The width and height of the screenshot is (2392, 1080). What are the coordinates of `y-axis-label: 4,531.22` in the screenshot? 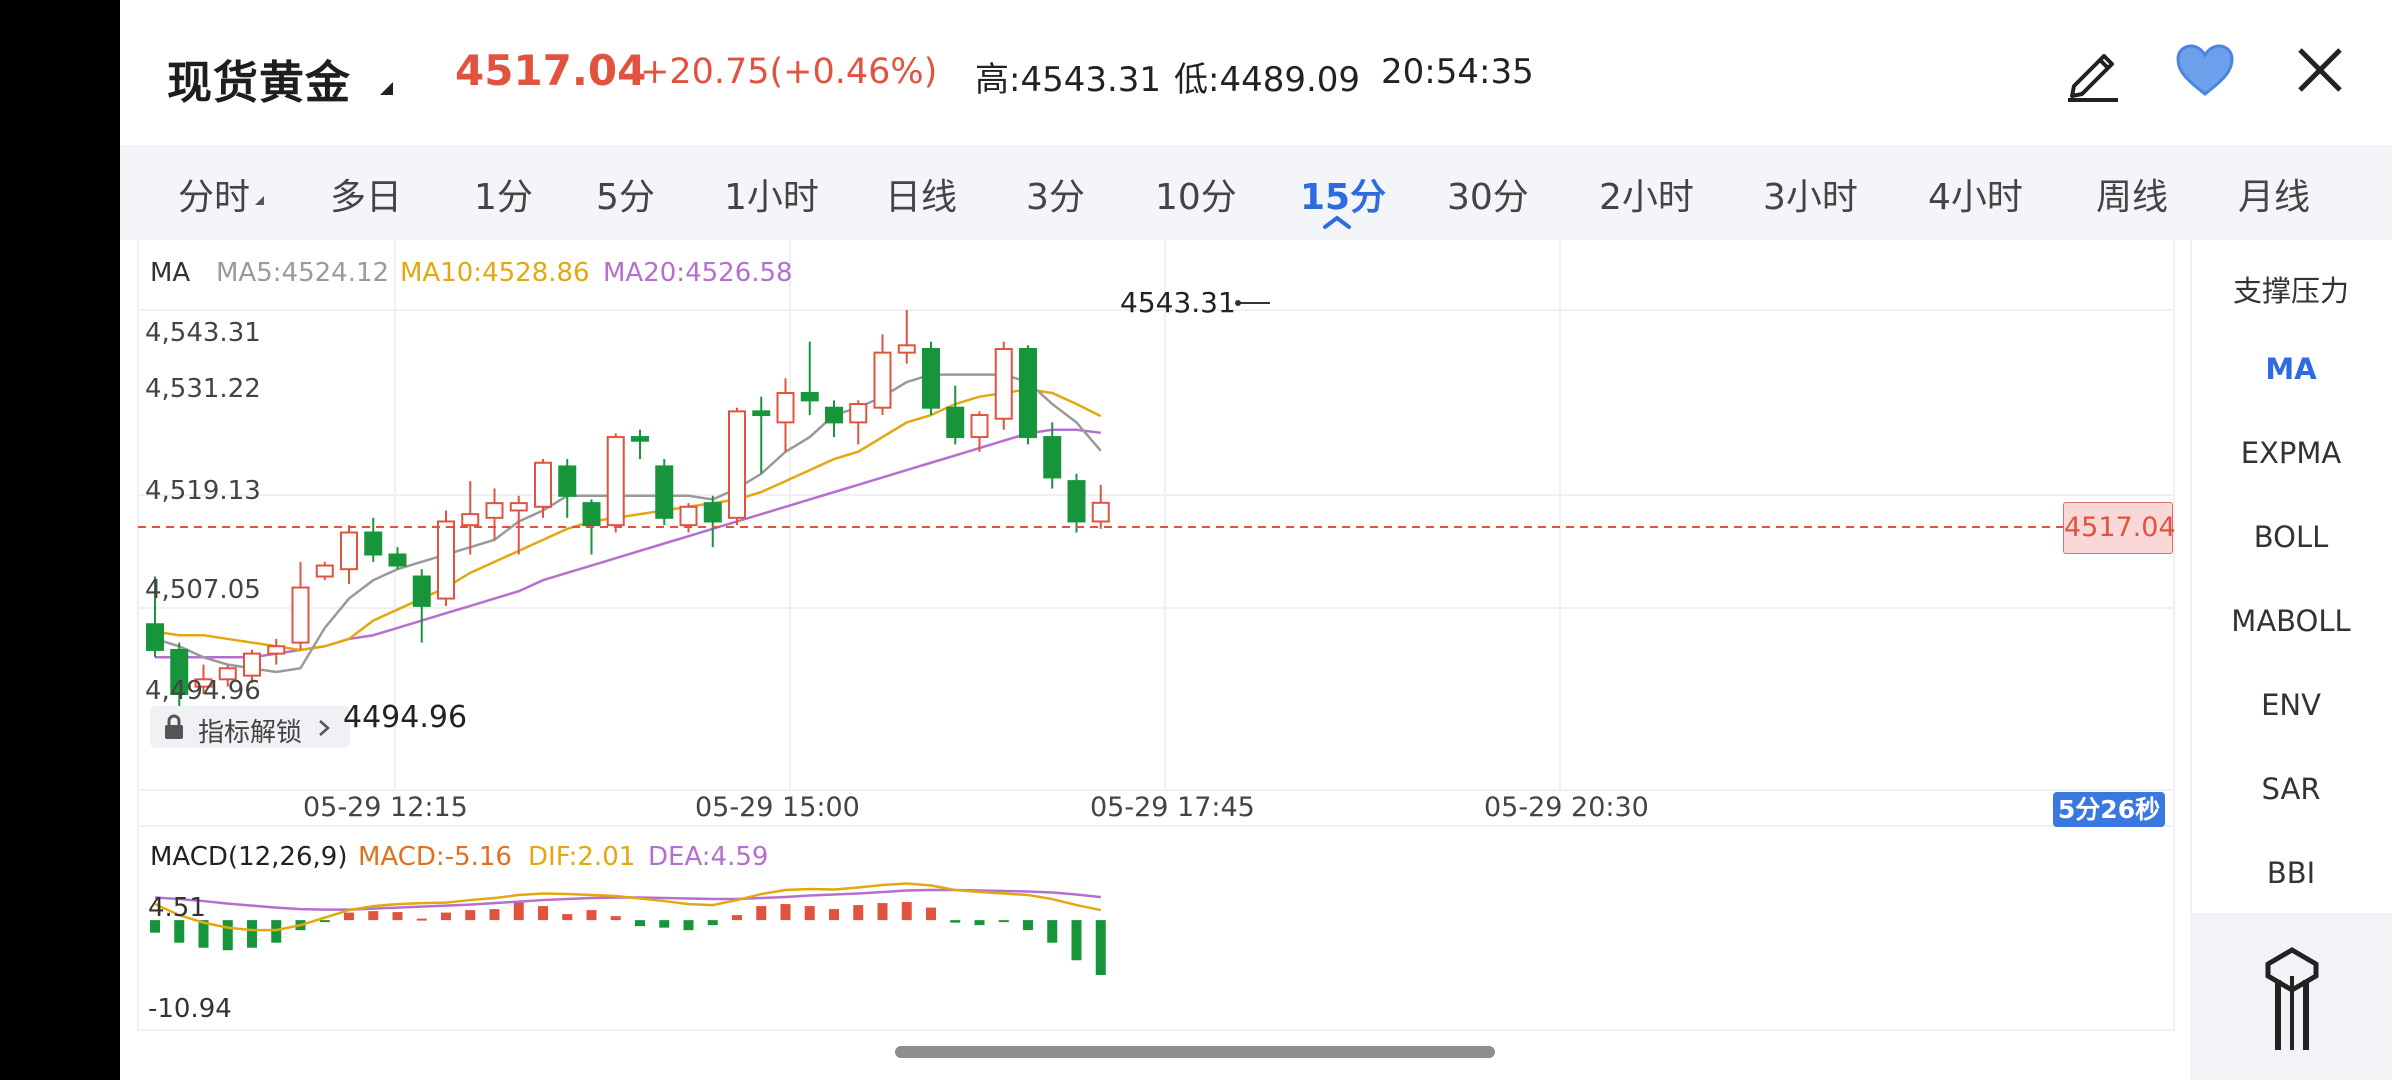 It's located at (203, 389).